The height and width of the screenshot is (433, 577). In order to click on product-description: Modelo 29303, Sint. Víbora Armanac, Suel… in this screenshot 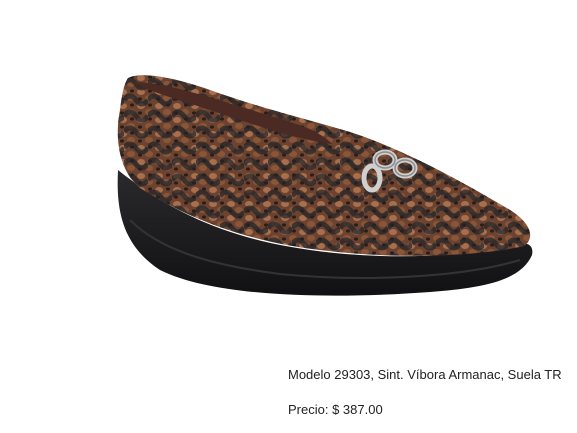, I will do `click(425, 374)`.